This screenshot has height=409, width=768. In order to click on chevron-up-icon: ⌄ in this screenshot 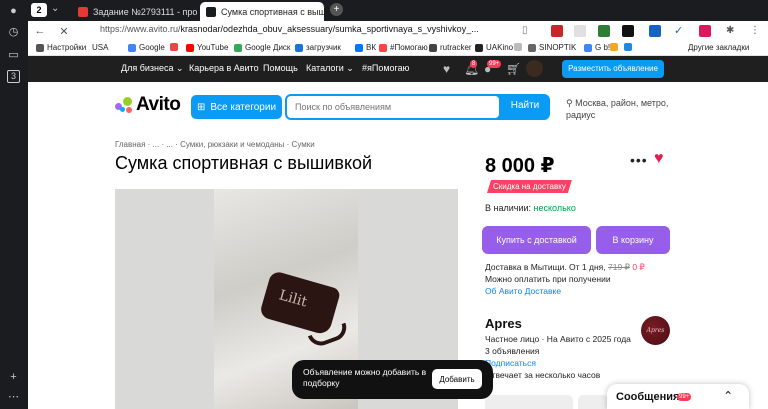, I will do `click(728, 395)`.